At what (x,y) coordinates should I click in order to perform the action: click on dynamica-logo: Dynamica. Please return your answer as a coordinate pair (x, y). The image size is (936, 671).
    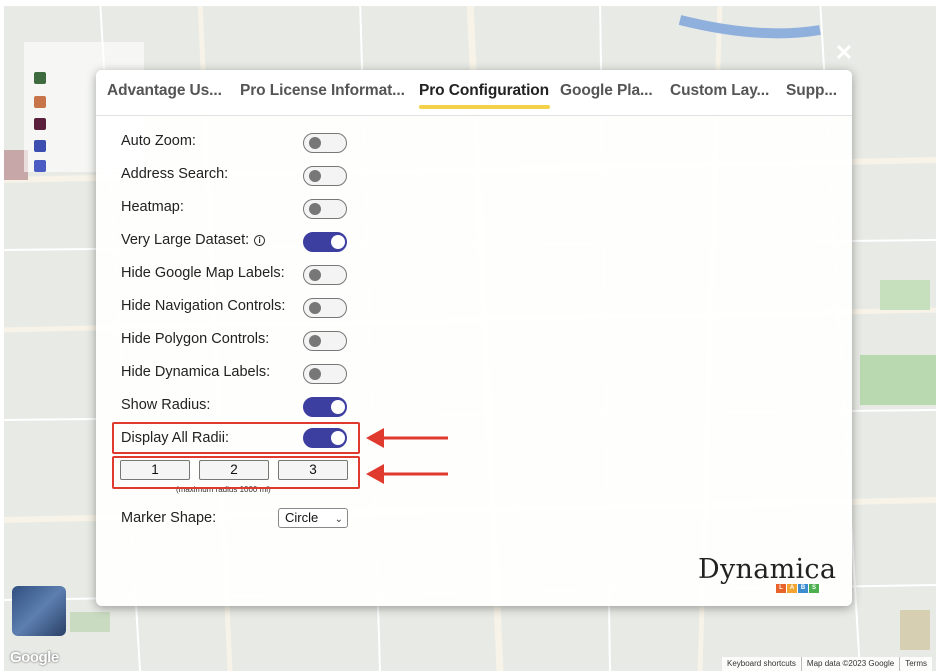
    Looking at the image, I should click on (767, 569).